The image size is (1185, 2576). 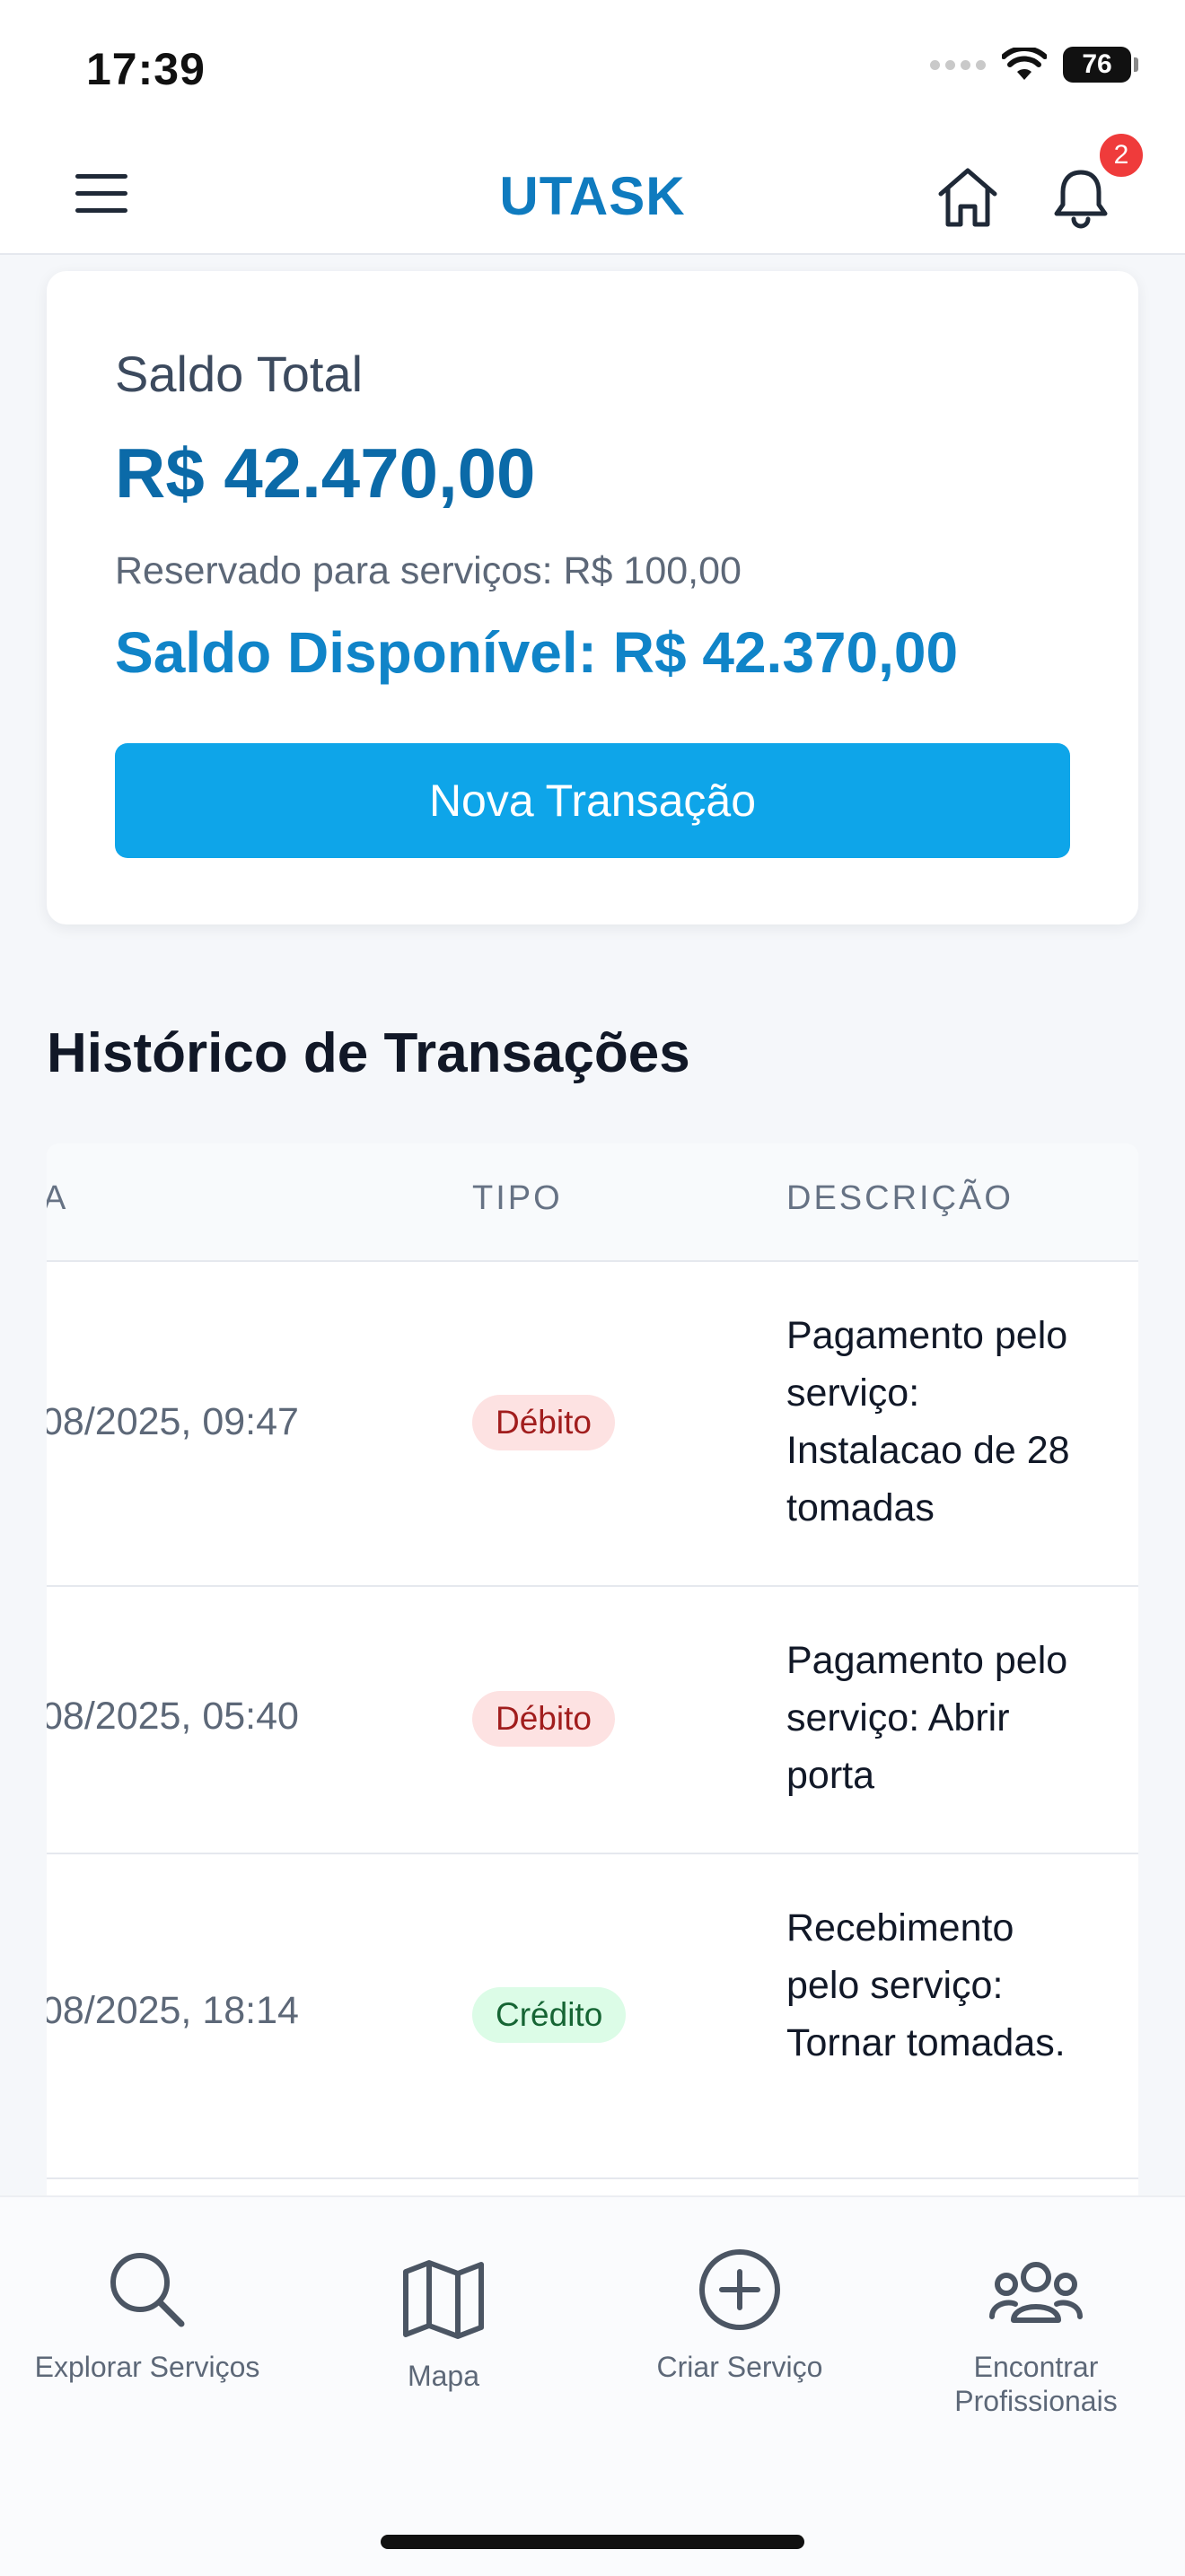 What do you see at coordinates (368, 1053) in the screenshot?
I see `history-title: Histórico de Transações` at bounding box center [368, 1053].